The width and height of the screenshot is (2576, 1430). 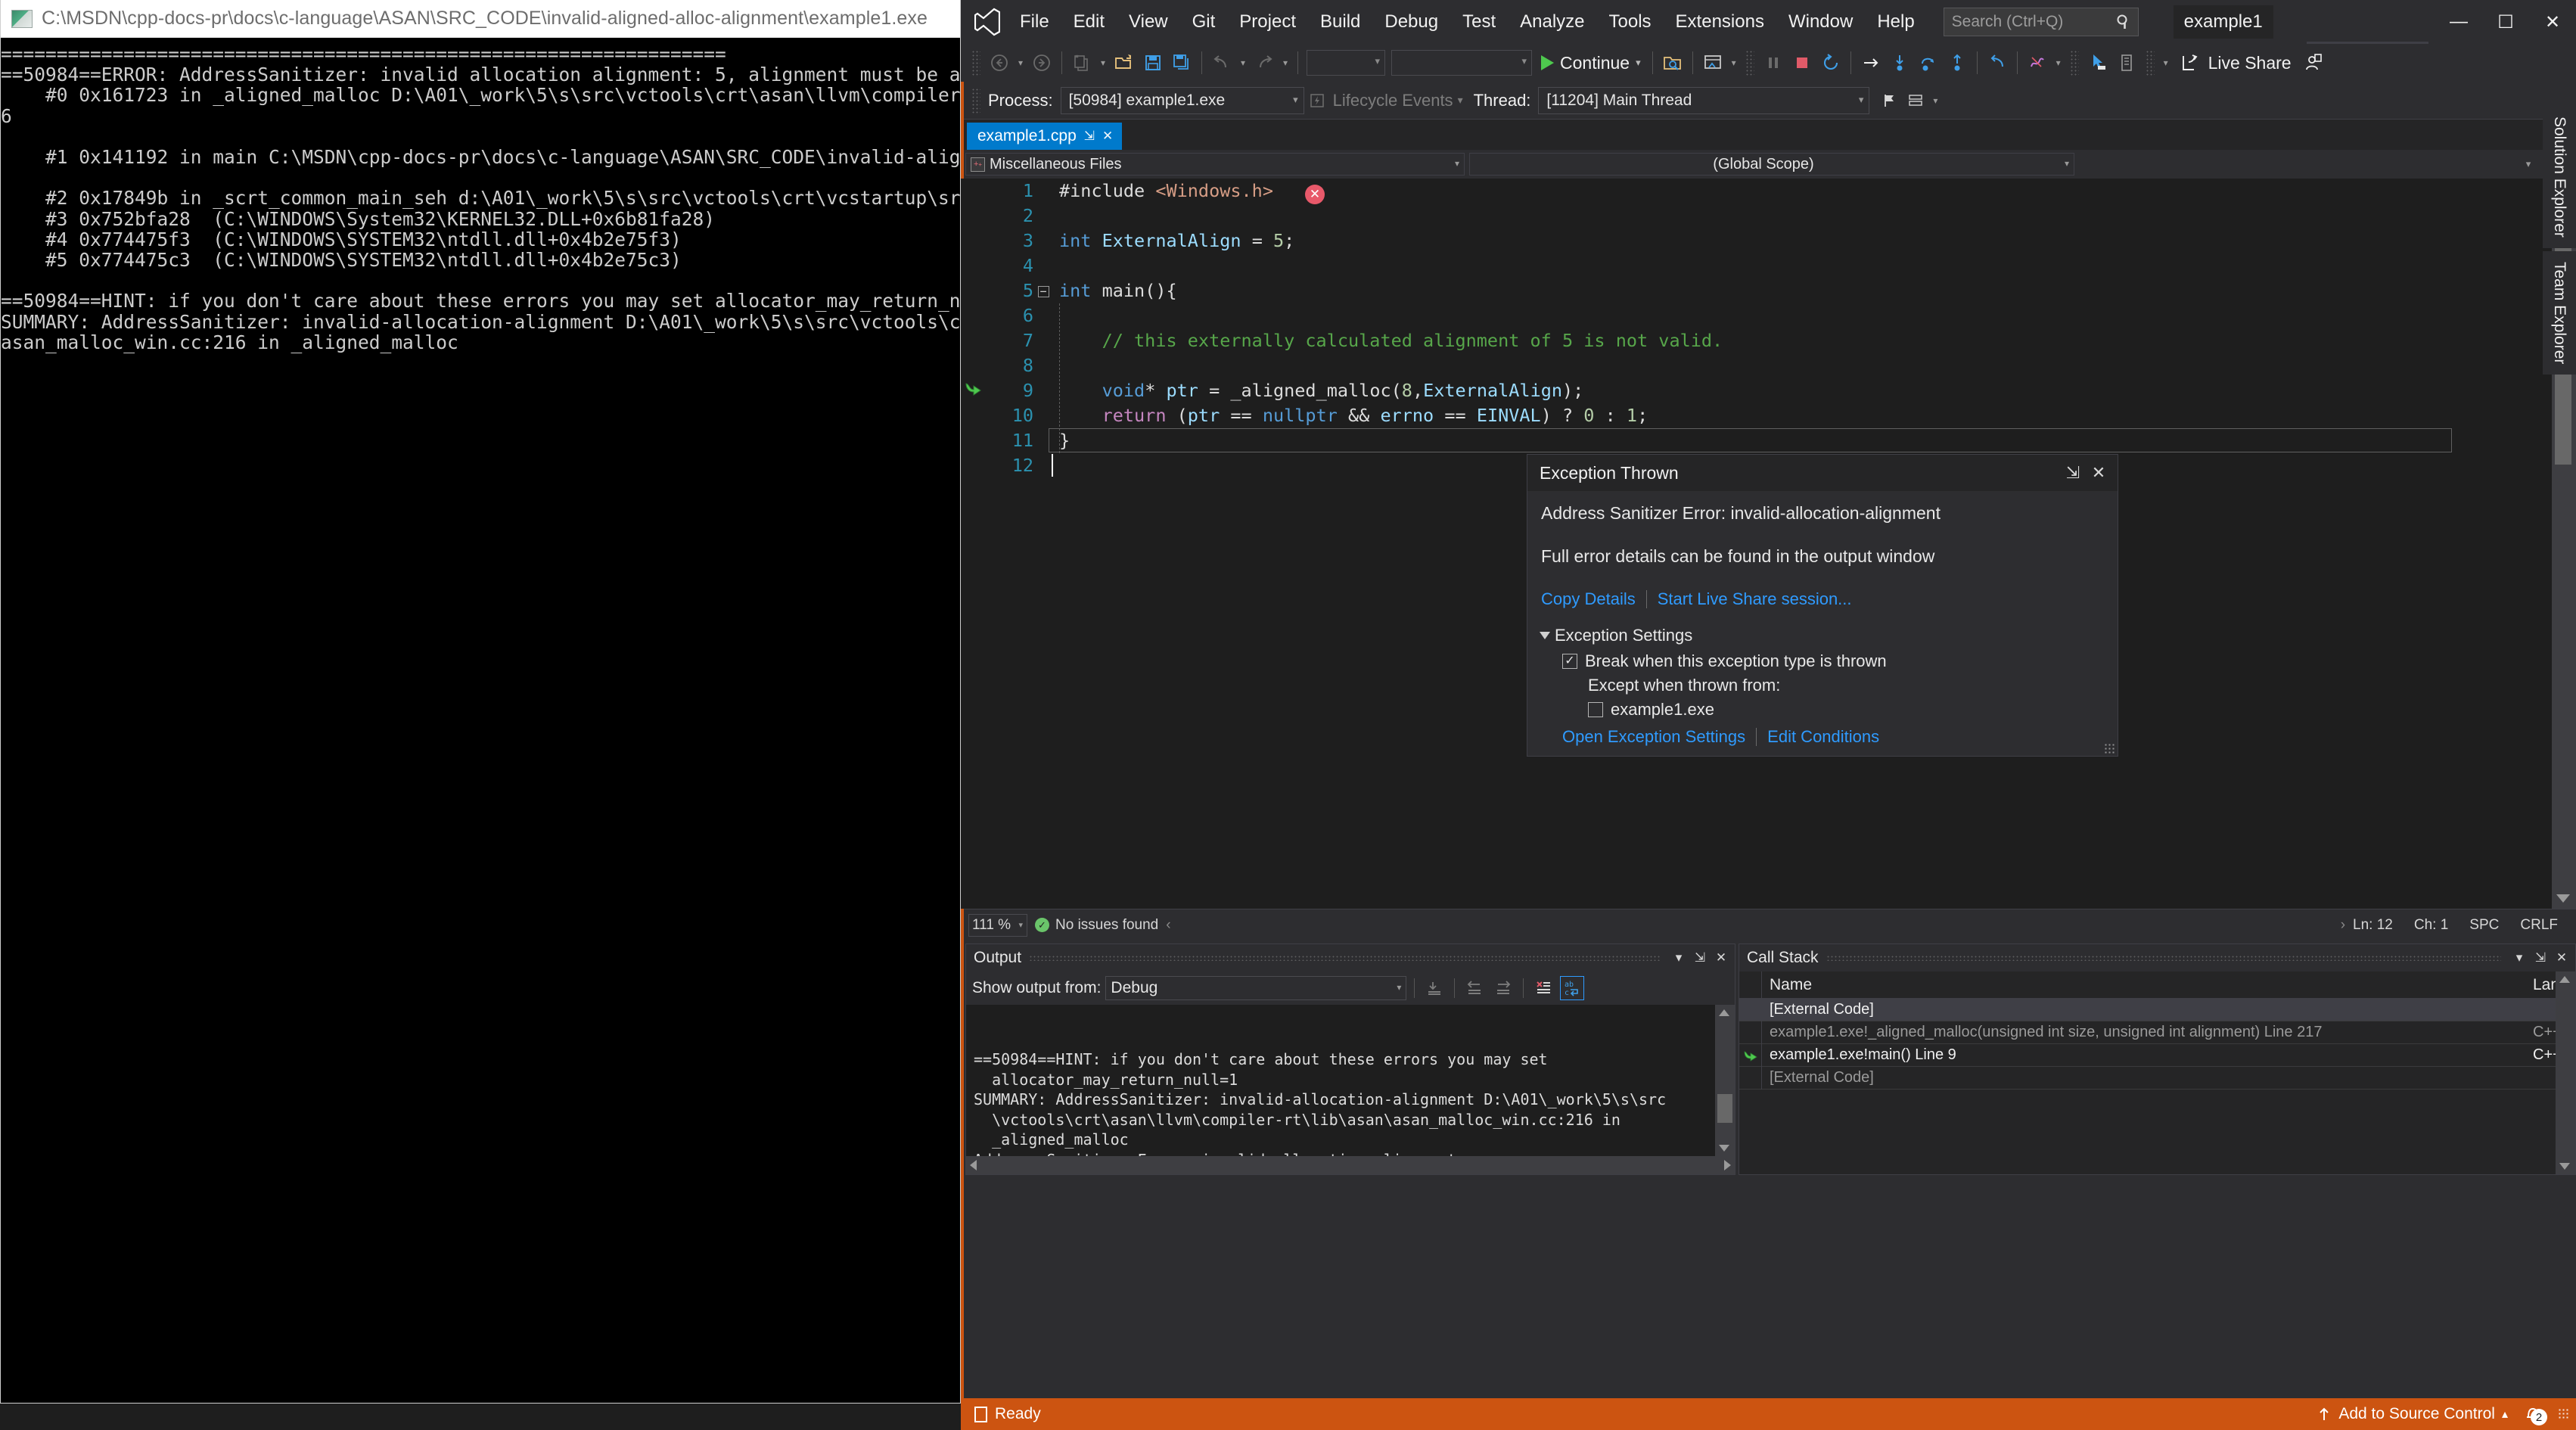 I want to click on continue-button: Continue ▾, so click(x=1591, y=63).